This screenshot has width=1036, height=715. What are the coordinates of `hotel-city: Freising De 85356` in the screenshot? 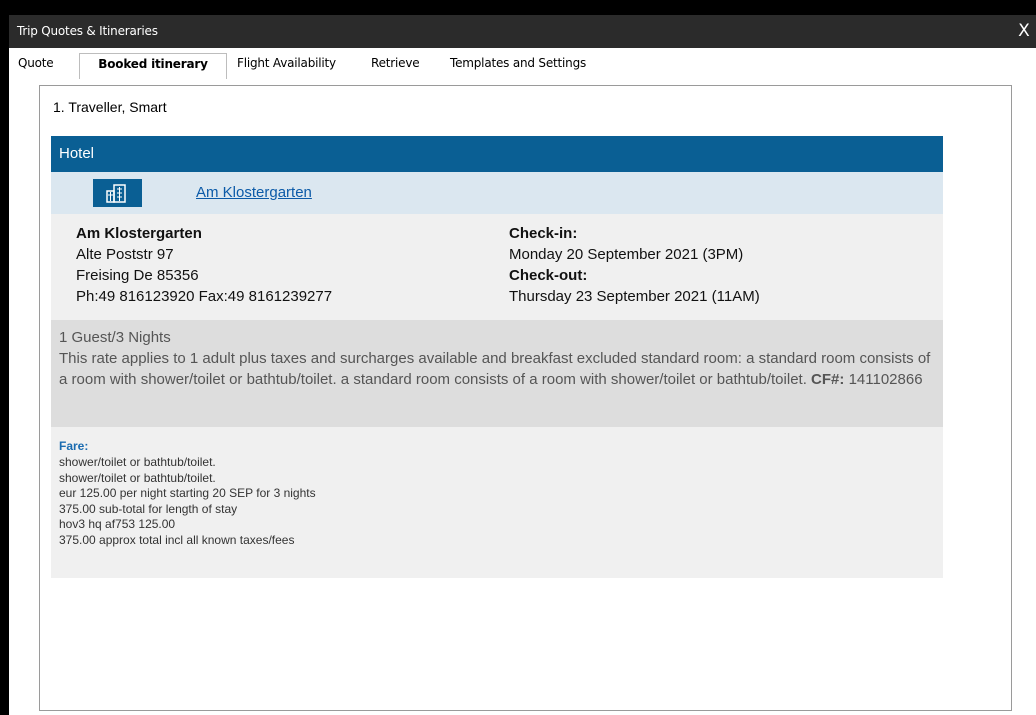 It's located at (137, 275).